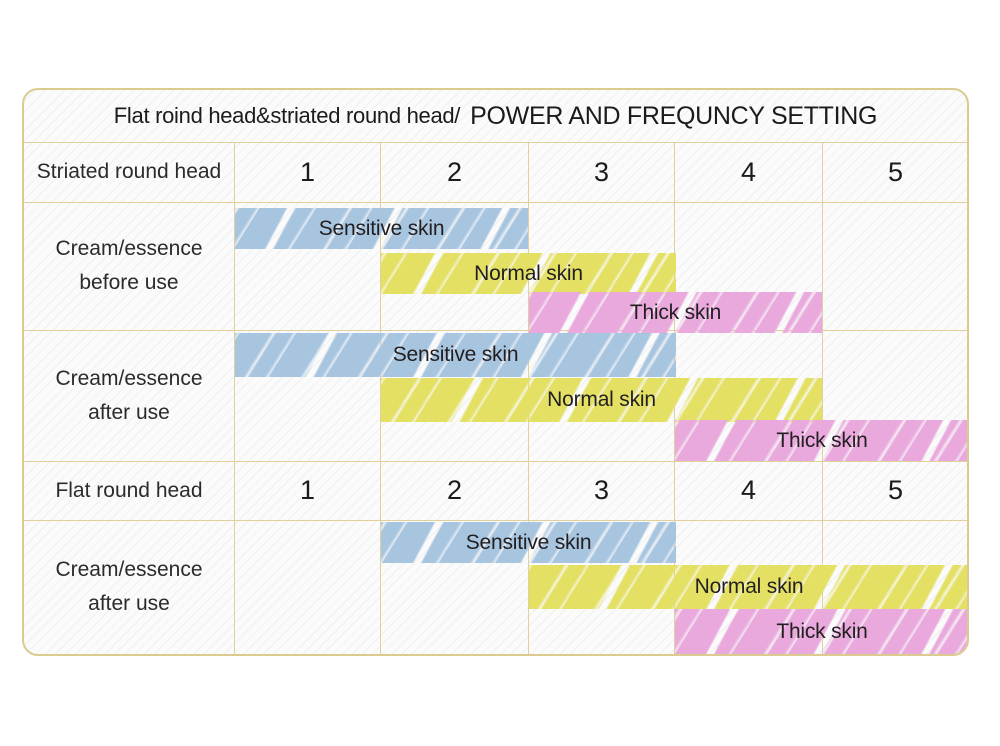 The width and height of the screenshot is (1000, 746). I want to click on bar-label-normal-row2: Normal skin, so click(601, 399).